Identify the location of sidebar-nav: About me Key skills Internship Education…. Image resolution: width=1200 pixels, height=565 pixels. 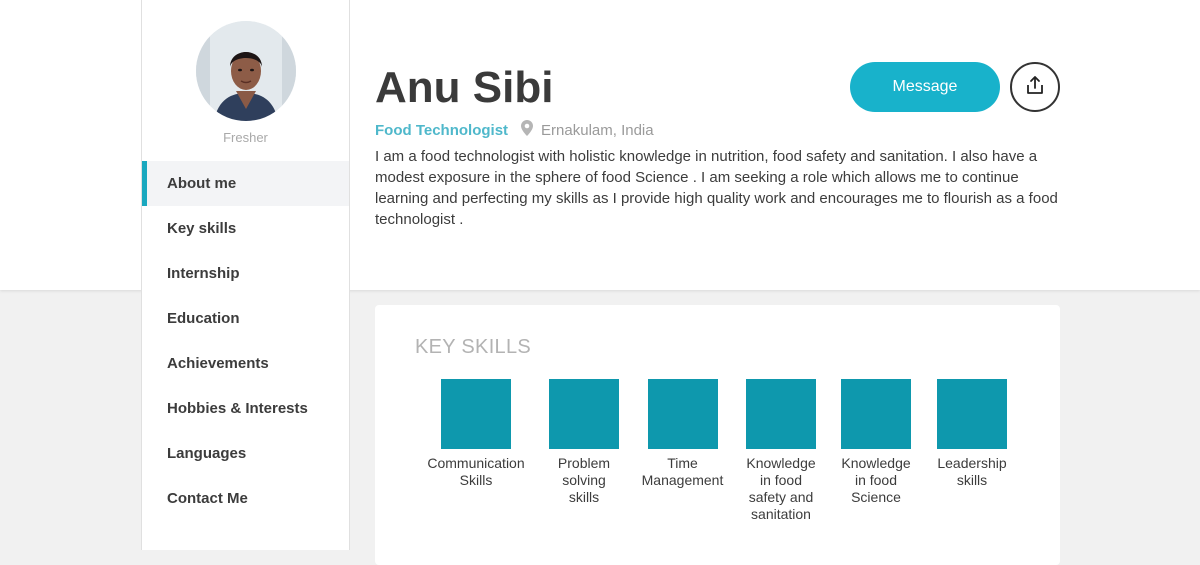
(245, 341).